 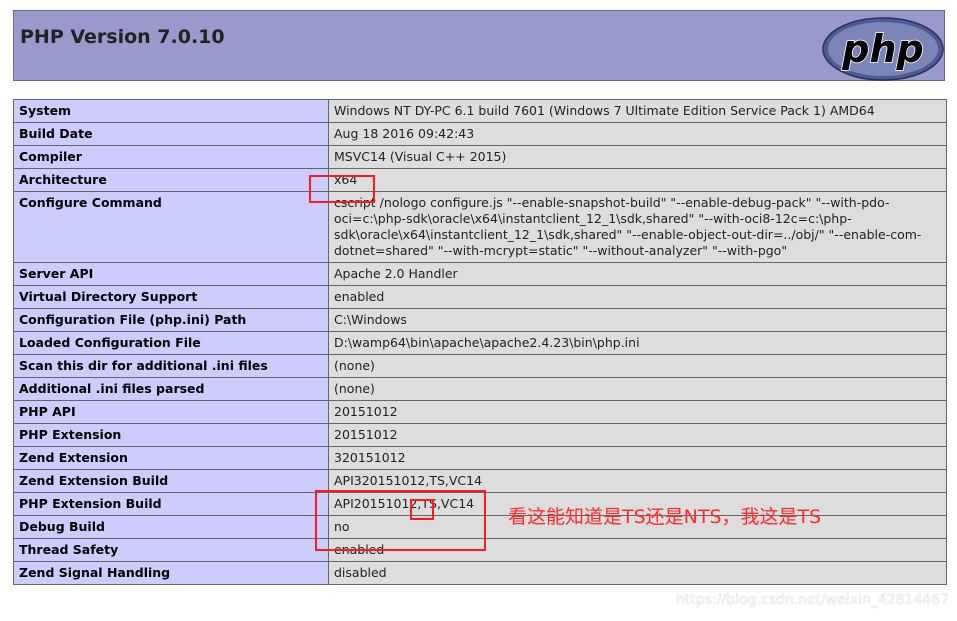 What do you see at coordinates (171, 389) in the screenshot?
I see `row-key-additional-ini: Additional .ini files parsed` at bounding box center [171, 389].